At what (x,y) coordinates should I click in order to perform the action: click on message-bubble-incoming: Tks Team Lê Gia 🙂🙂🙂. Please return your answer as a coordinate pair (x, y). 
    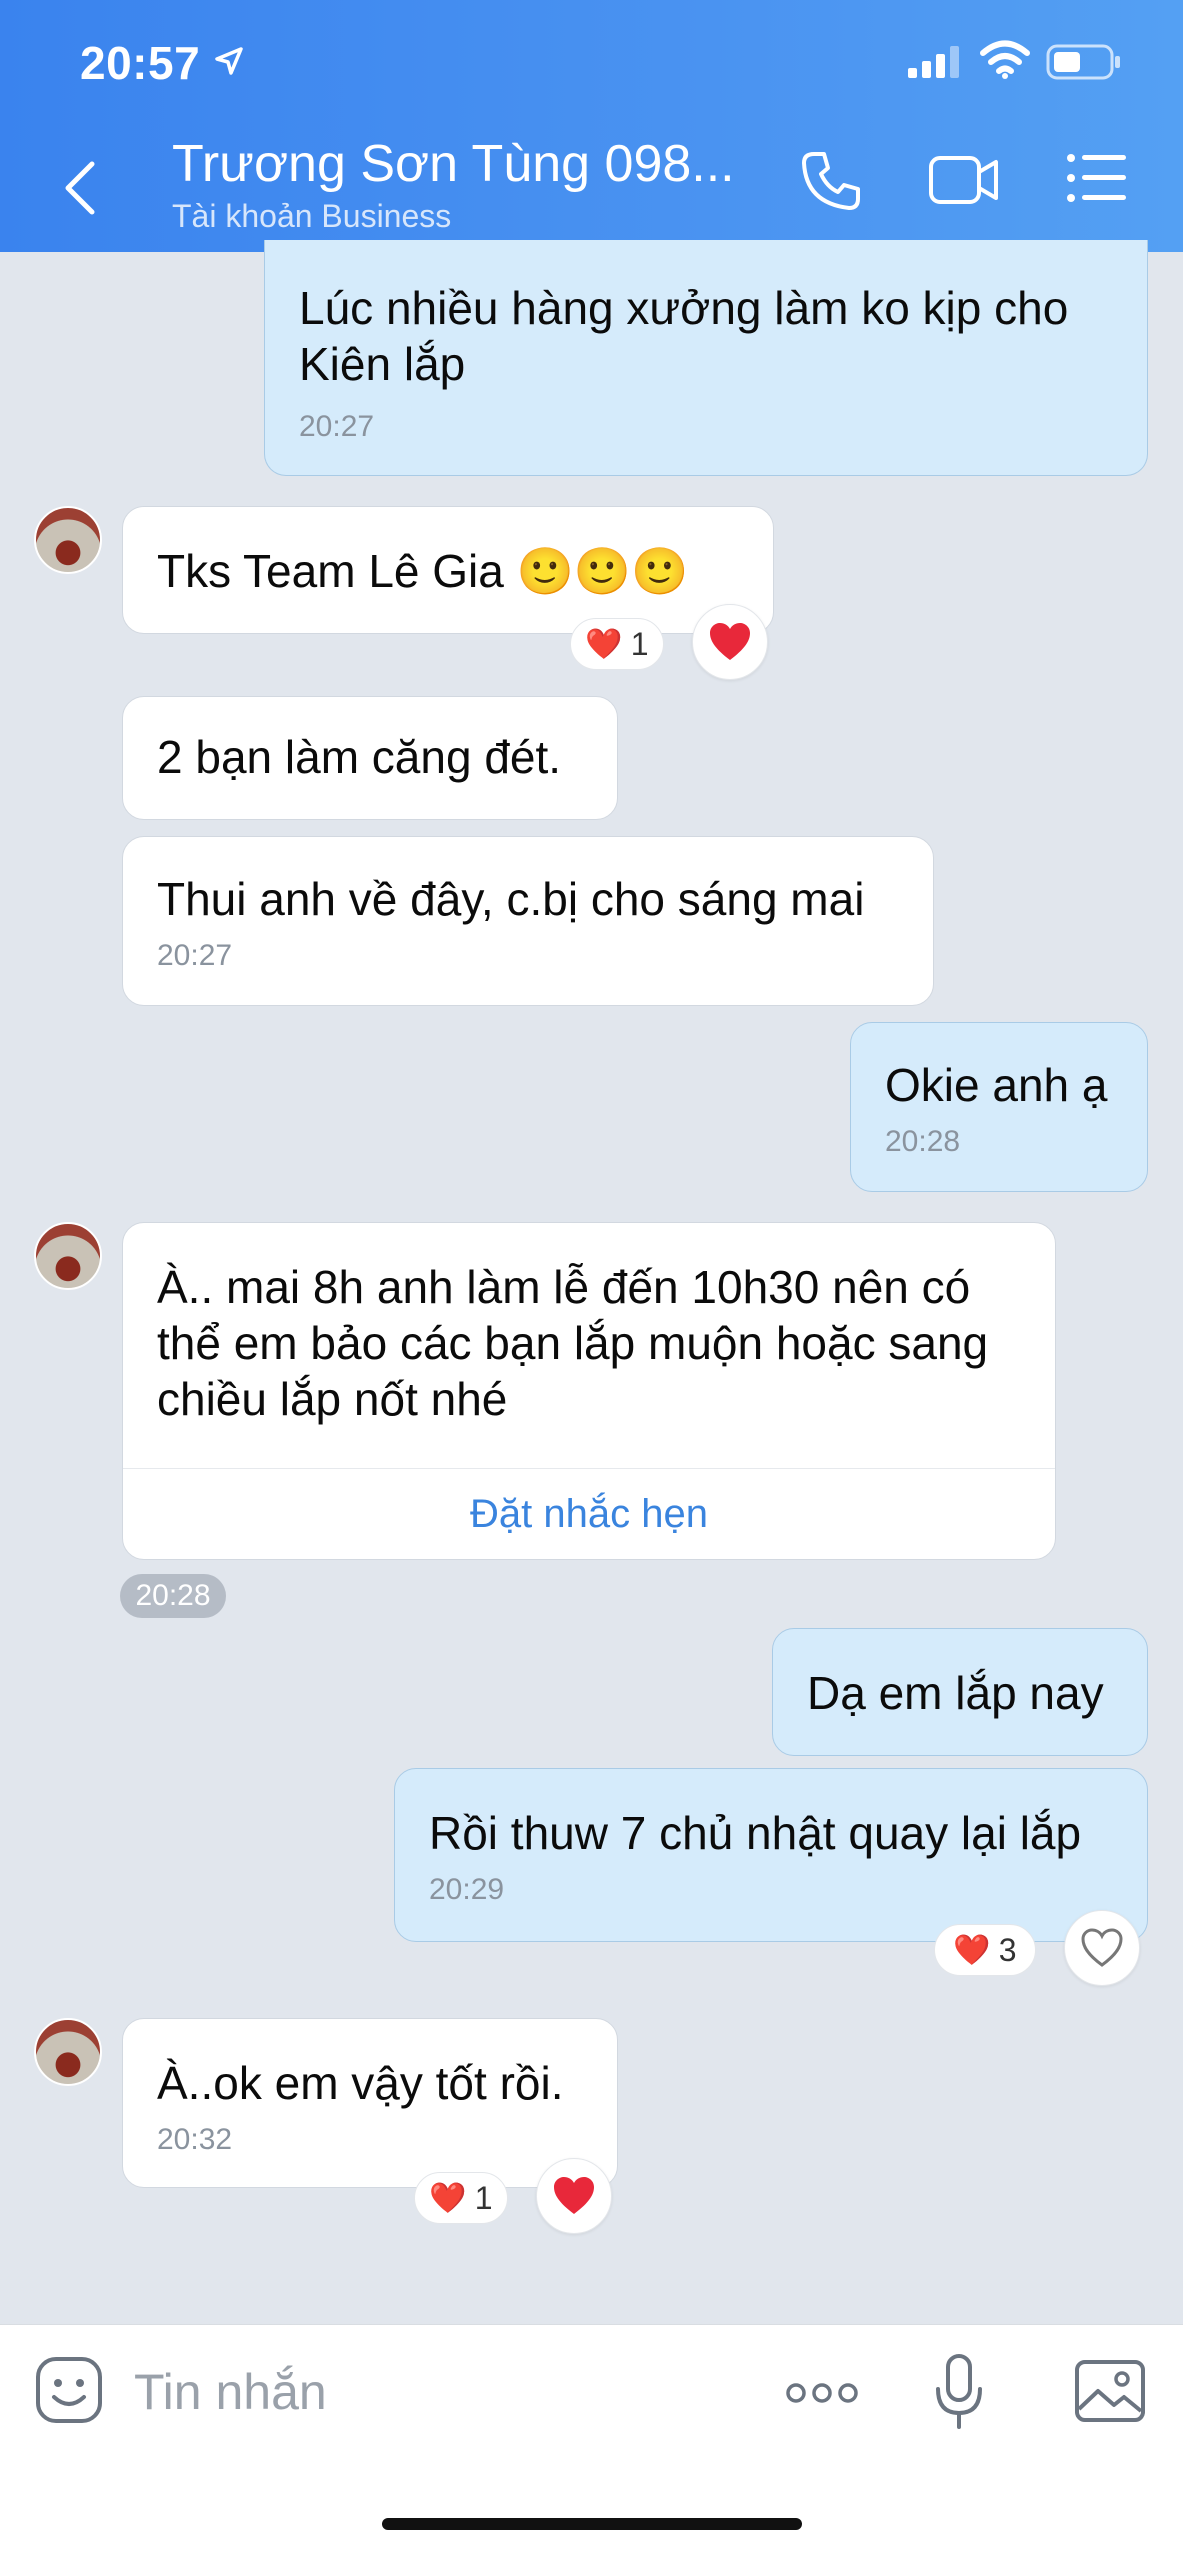
    Looking at the image, I should click on (448, 570).